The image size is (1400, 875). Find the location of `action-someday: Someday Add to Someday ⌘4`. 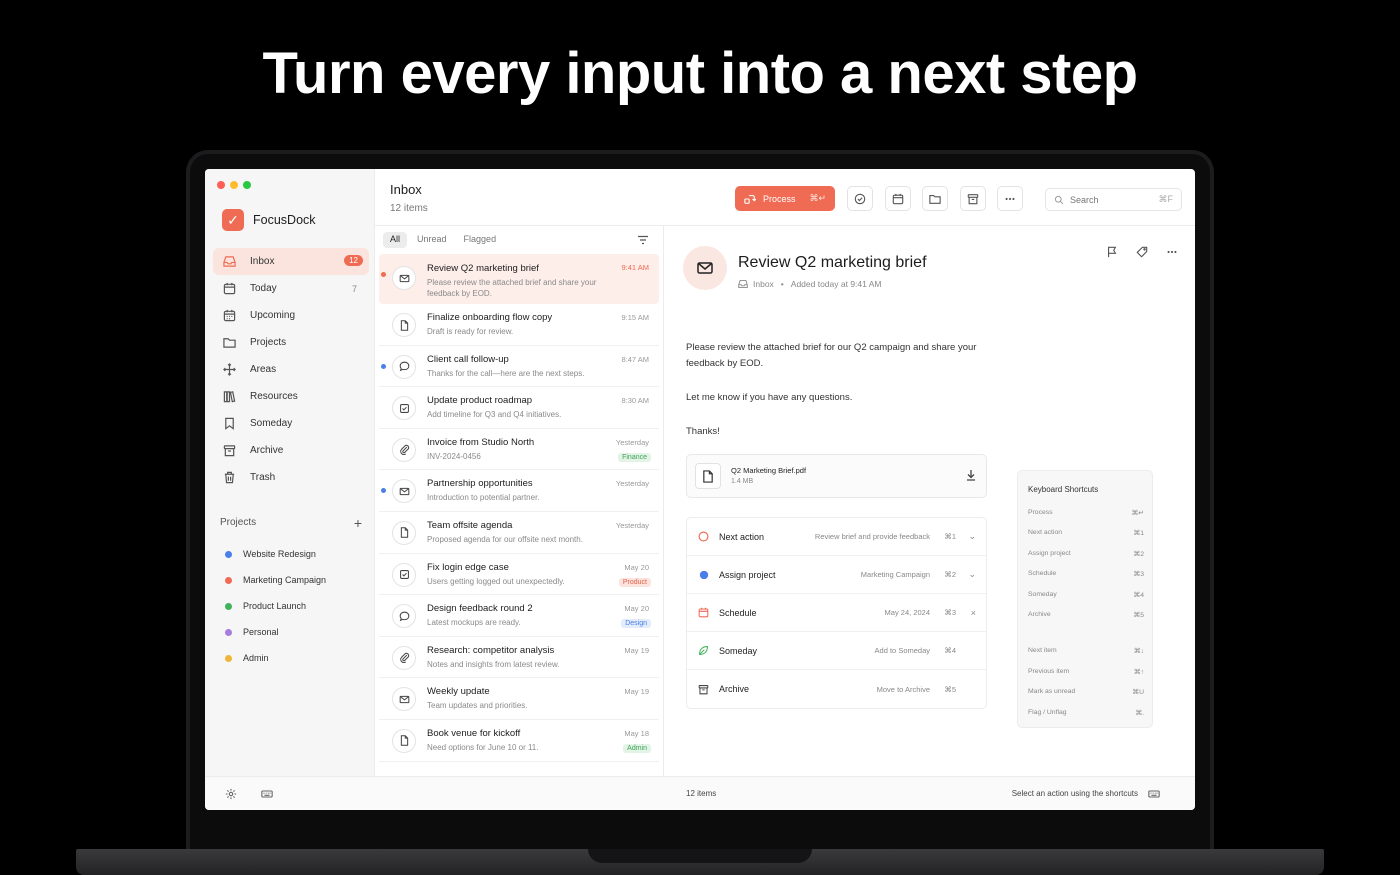

action-someday: Someday Add to Someday ⌘4 is located at coordinates (836, 651).